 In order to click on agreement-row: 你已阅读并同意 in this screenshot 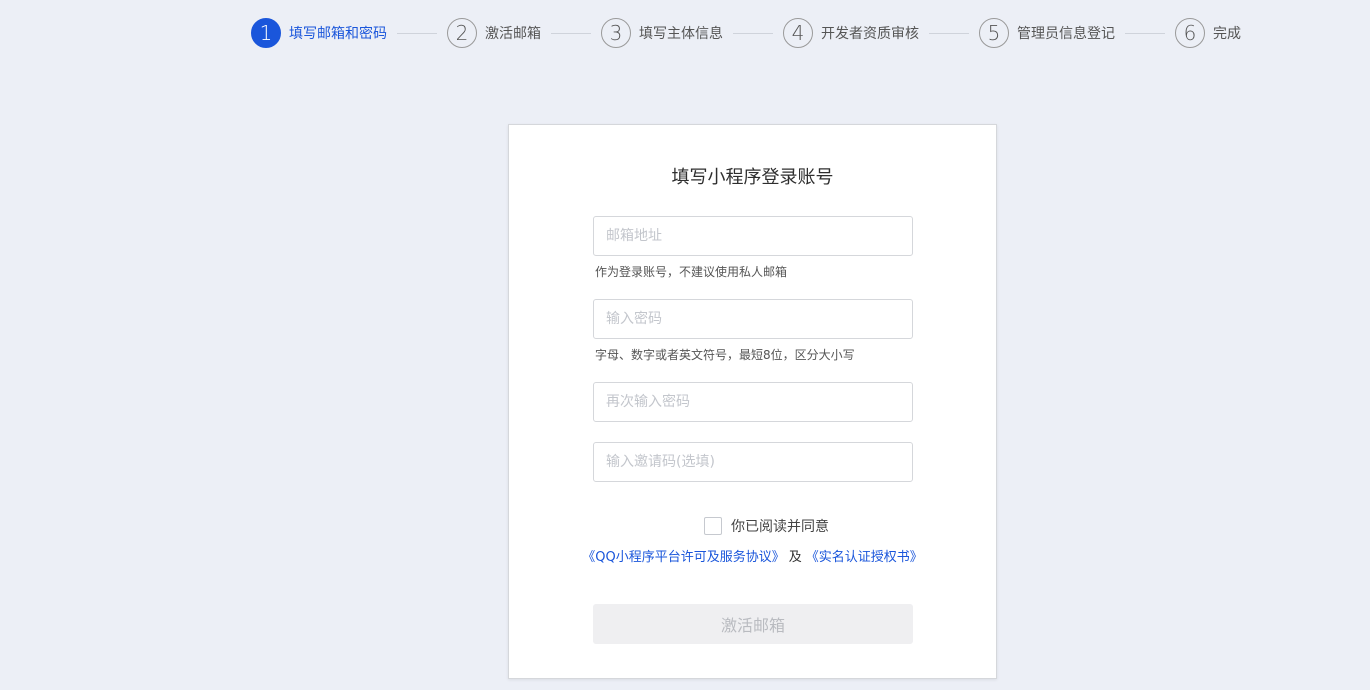, I will do `click(752, 526)`.